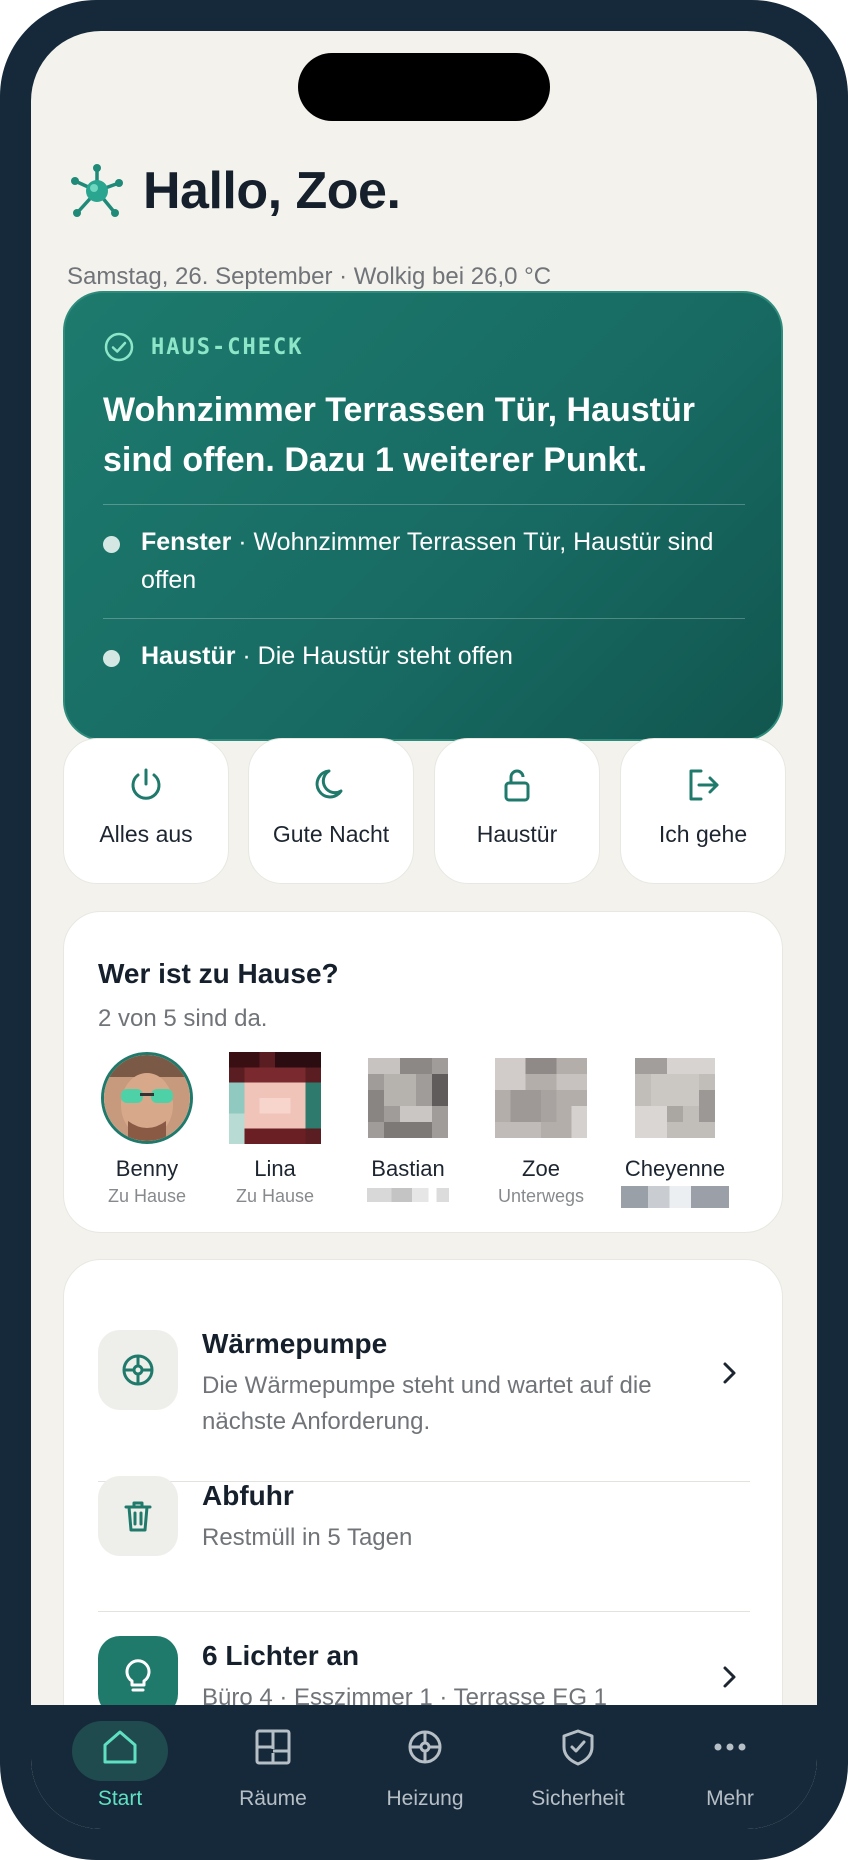 The image size is (848, 1860). I want to click on quick-action-haustuer: Haustür, so click(517, 811).